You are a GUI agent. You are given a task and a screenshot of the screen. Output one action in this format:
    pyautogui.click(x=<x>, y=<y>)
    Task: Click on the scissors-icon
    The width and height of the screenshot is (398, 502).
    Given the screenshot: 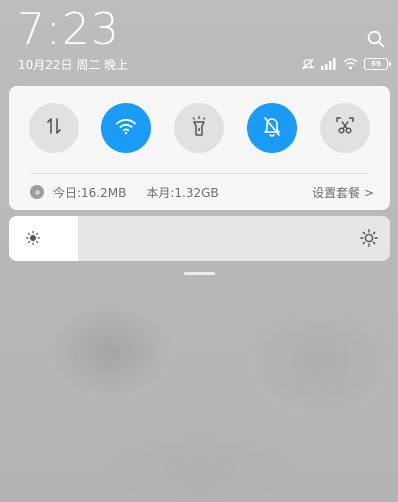 What is the action you would take?
    pyautogui.click(x=345, y=128)
    